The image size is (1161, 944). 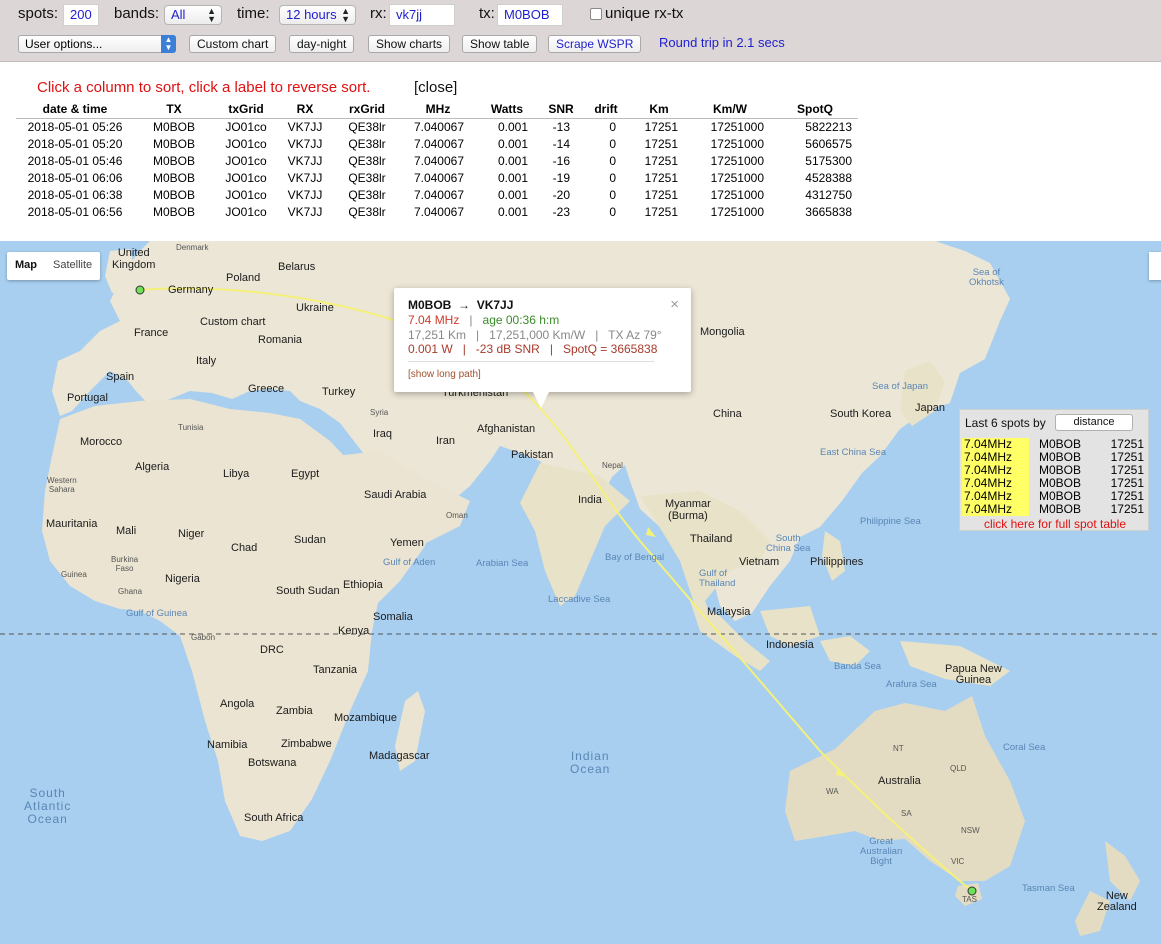 I want to click on bands-select: All ▲ ▼, so click(x=193, y=15).